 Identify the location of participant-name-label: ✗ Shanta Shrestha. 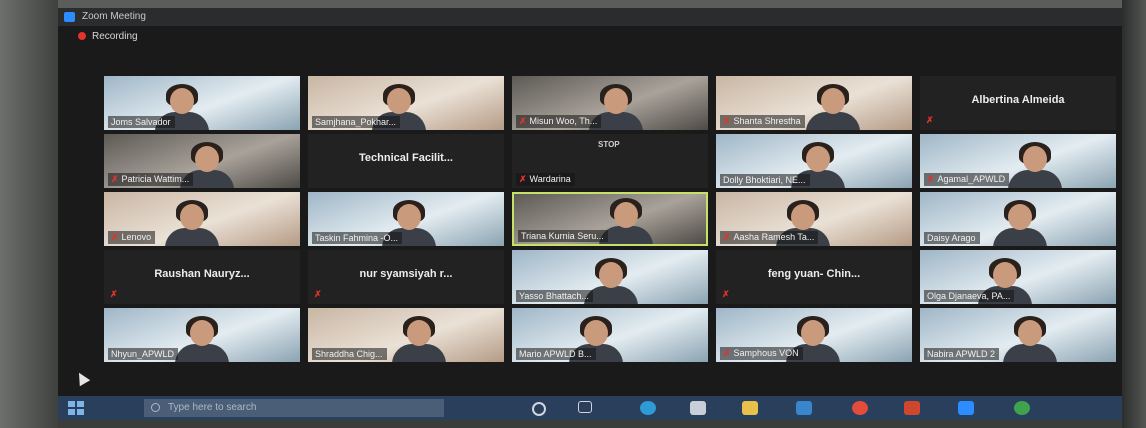
(762, 121).